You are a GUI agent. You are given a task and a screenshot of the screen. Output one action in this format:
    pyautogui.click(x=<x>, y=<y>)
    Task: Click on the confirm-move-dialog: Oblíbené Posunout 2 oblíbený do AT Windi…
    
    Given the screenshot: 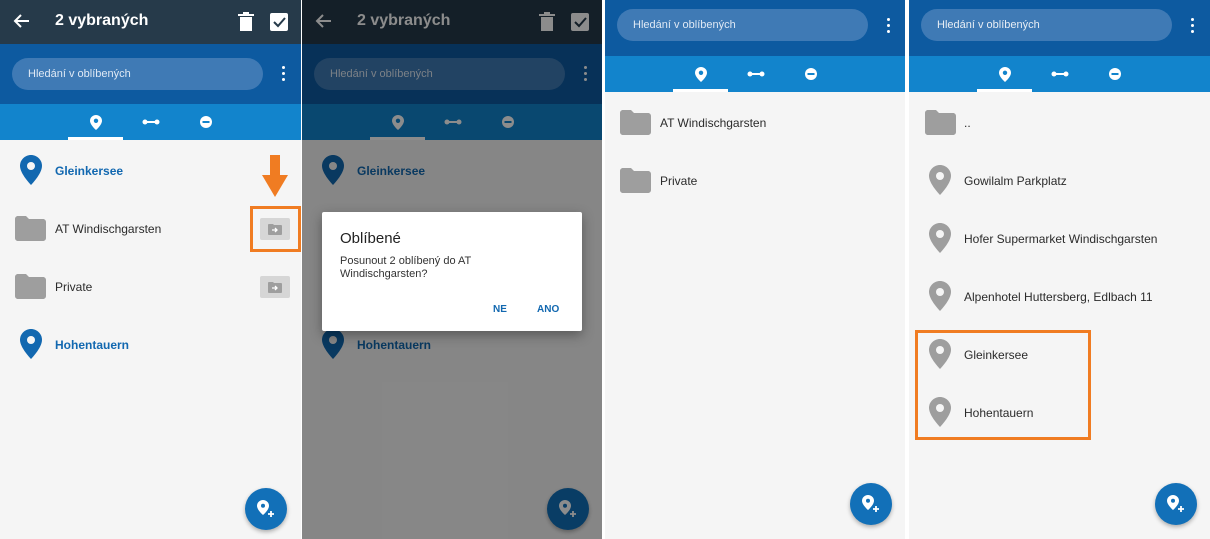 What is the action you would take?
    pyautogui.click(x=452, y=271)
    